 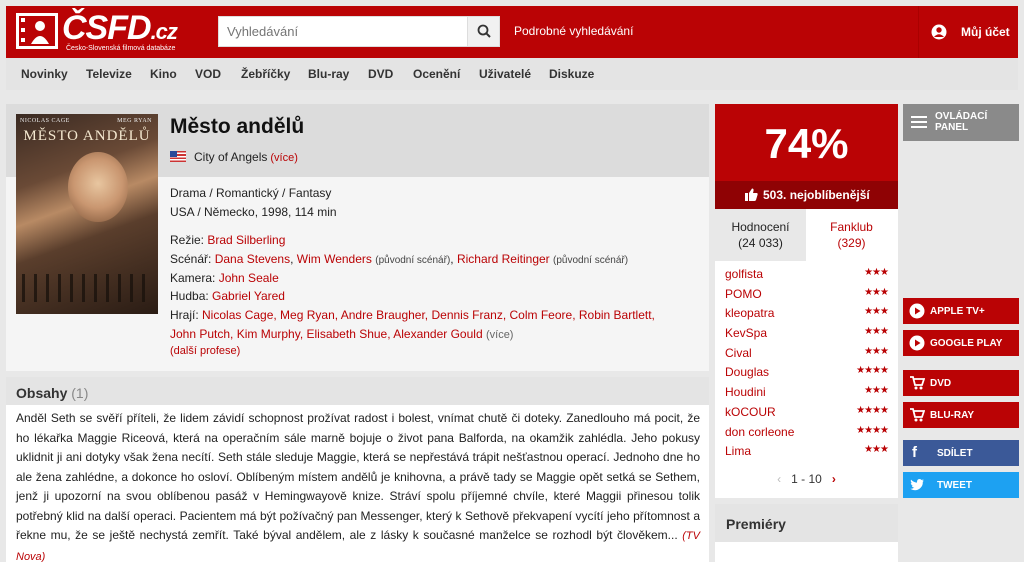 I want to click on twitter-icon, so click(x=917, y=485).